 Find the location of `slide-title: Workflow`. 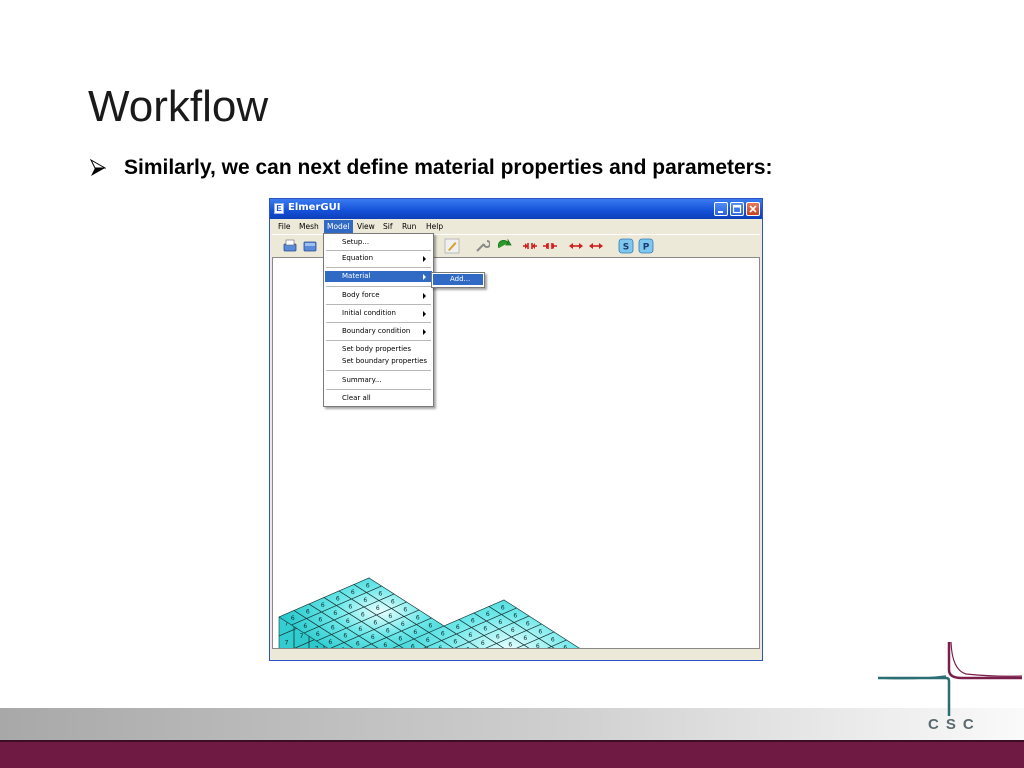

slide-title: Workflow is located at coordinates (178, 106).